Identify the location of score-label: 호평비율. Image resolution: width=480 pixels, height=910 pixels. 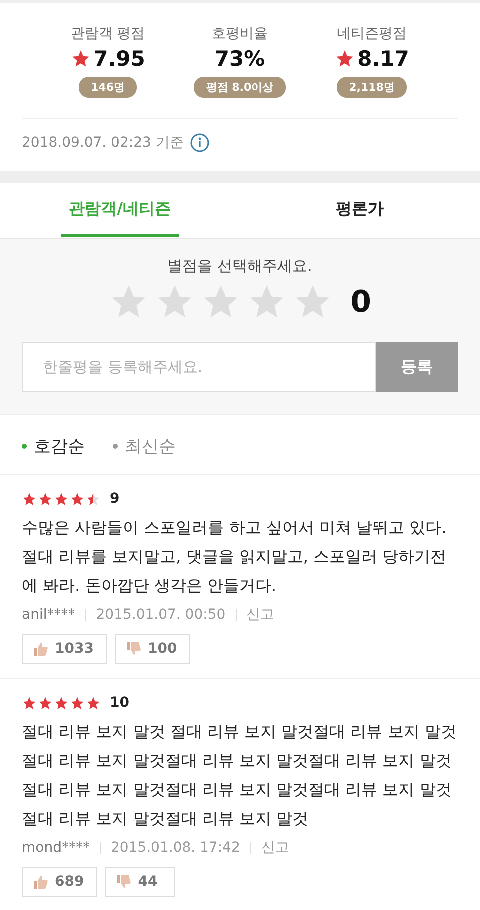
(240, 34).